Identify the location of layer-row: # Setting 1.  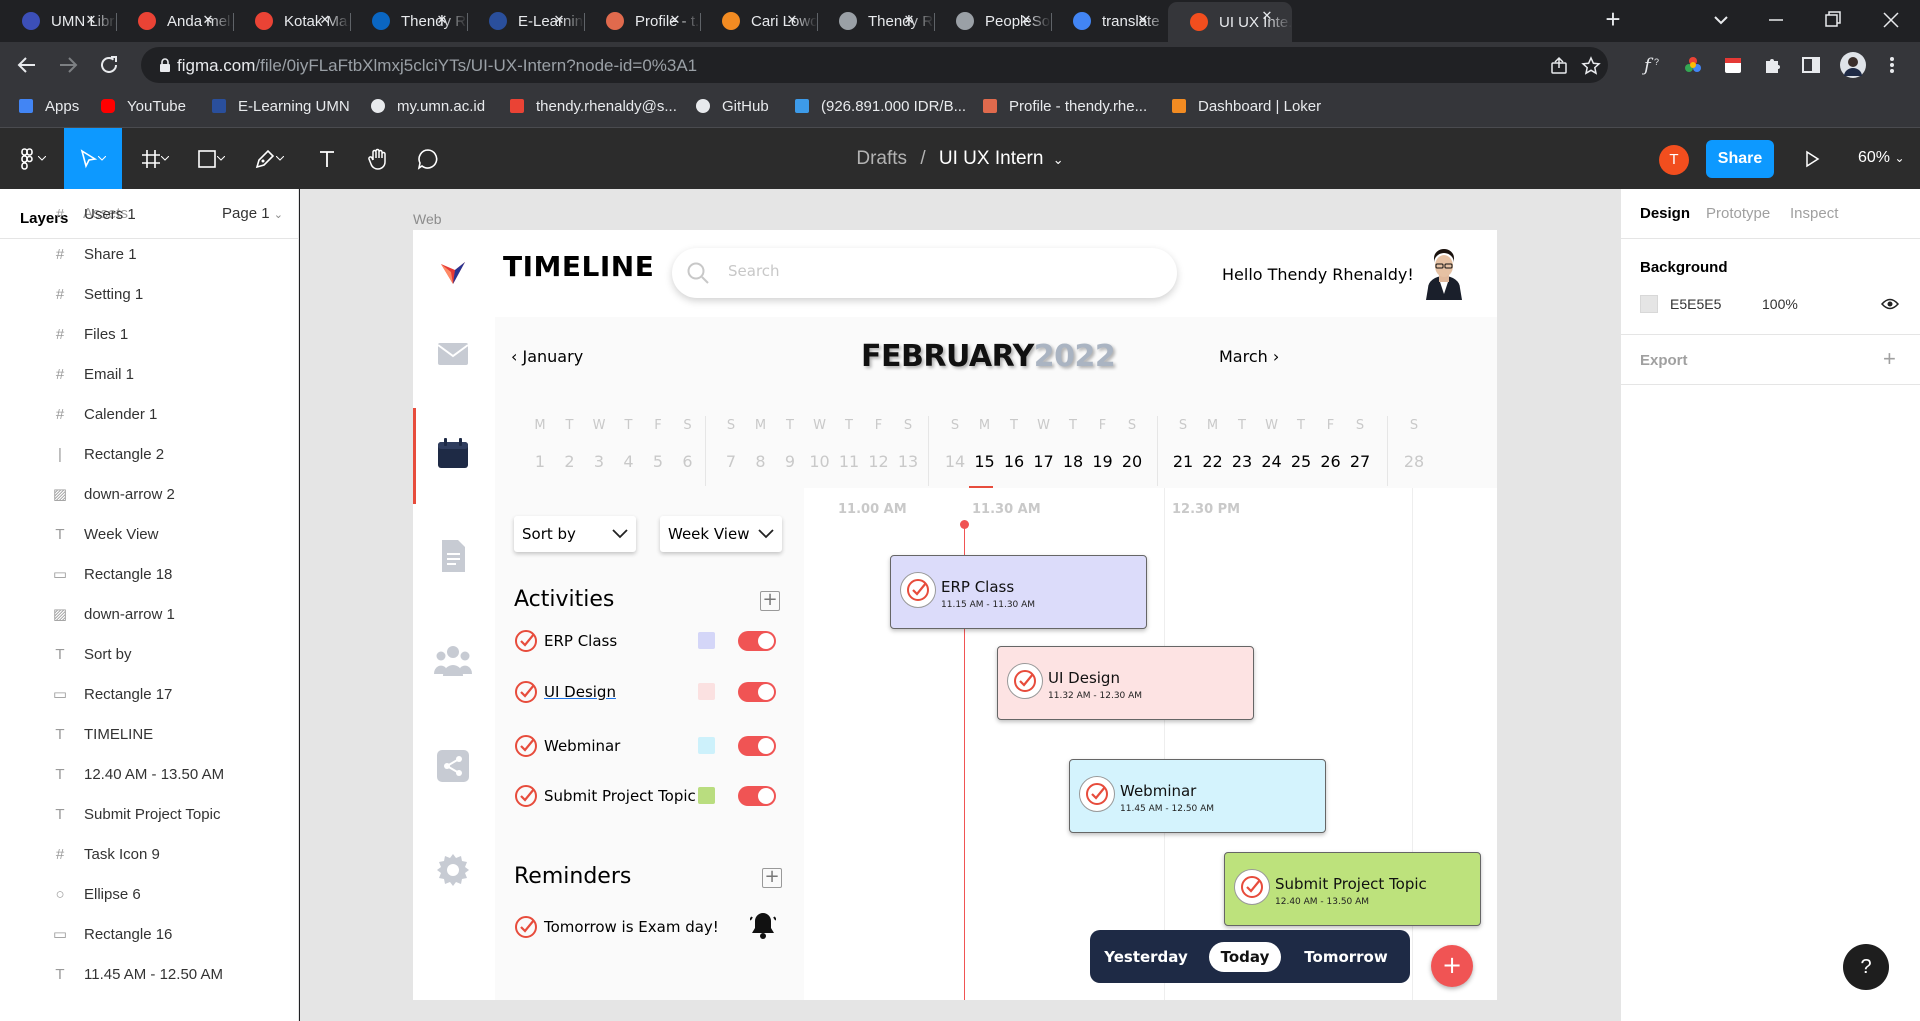
(149, 294).